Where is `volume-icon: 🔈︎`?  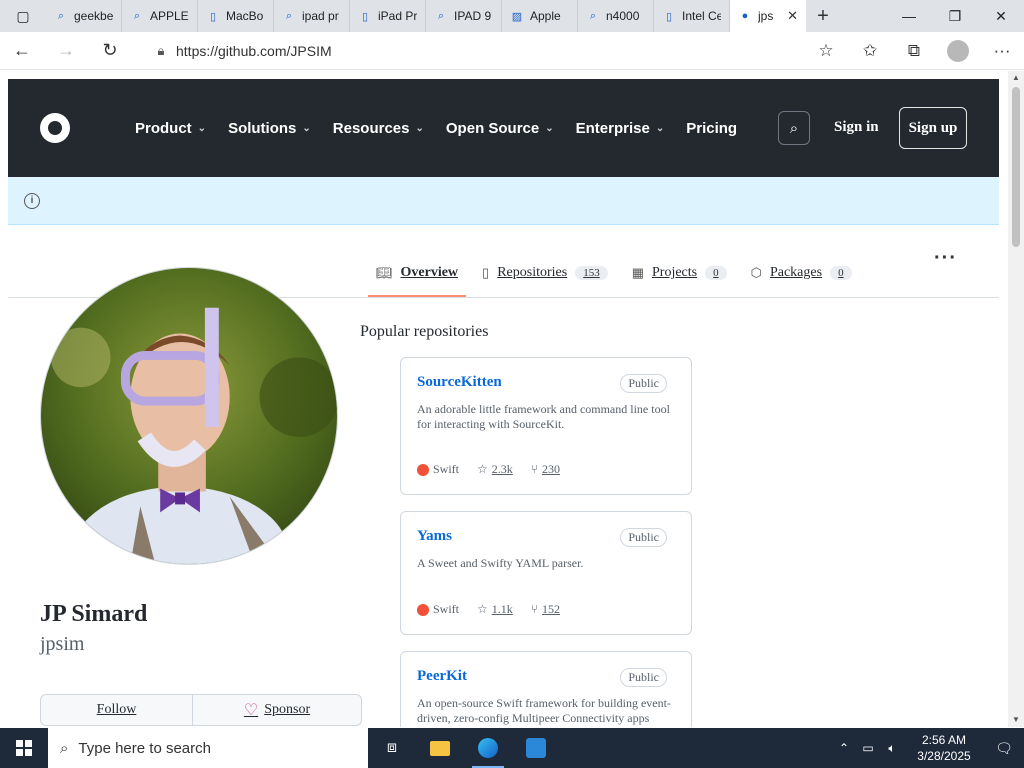 volume-icon: 🔈︎ is located at coordinates (892, 748).